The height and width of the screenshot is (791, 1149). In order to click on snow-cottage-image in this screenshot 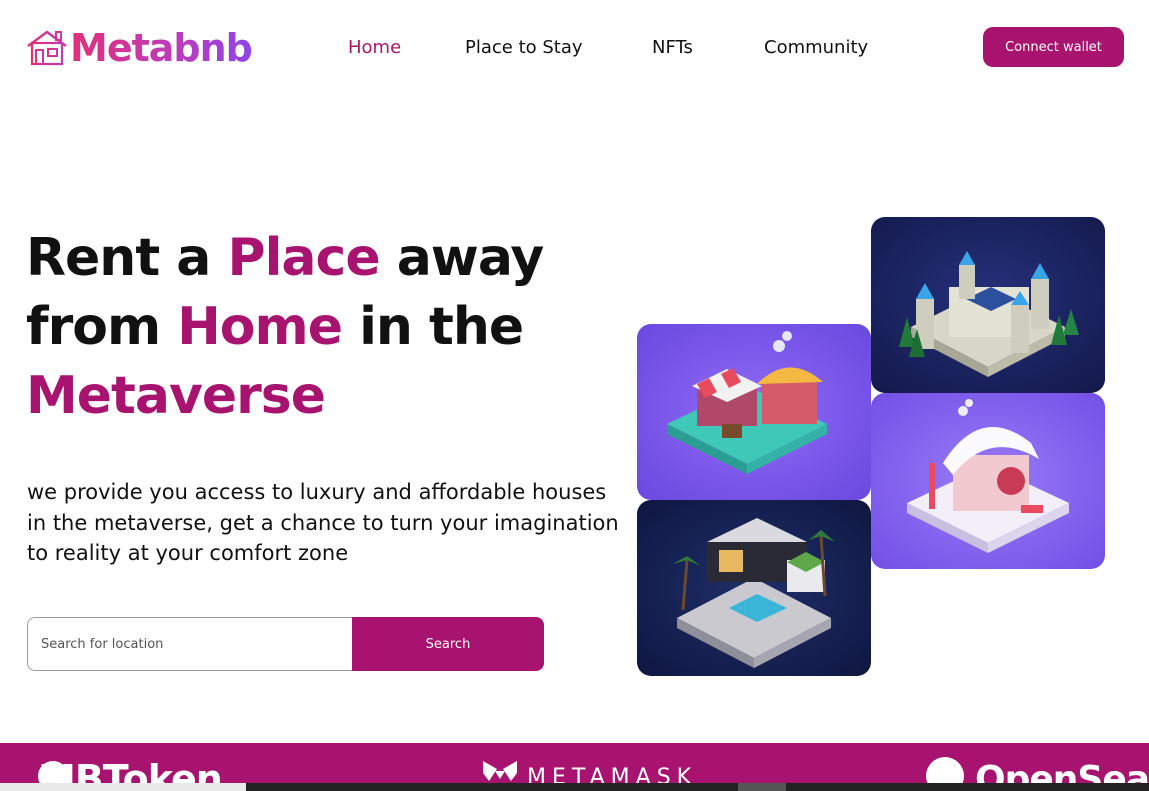, I will do `click(988, 481)`.